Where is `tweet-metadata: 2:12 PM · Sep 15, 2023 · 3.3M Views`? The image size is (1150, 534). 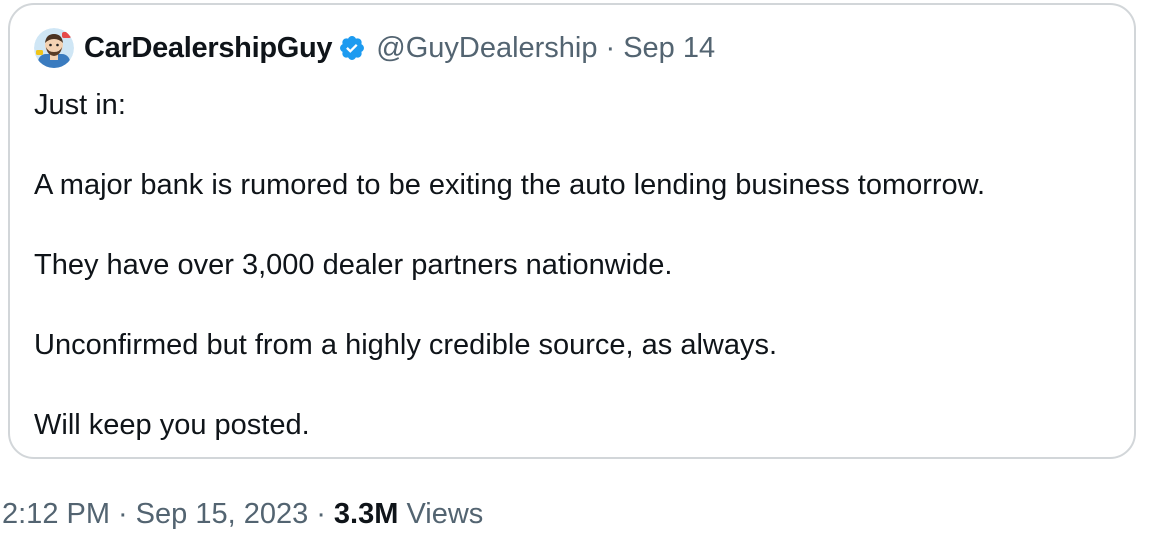 tweet-metadata: 2:12 PM · Sep 15, 2023 · 3.3M Views is located at coordinates (242, 514).